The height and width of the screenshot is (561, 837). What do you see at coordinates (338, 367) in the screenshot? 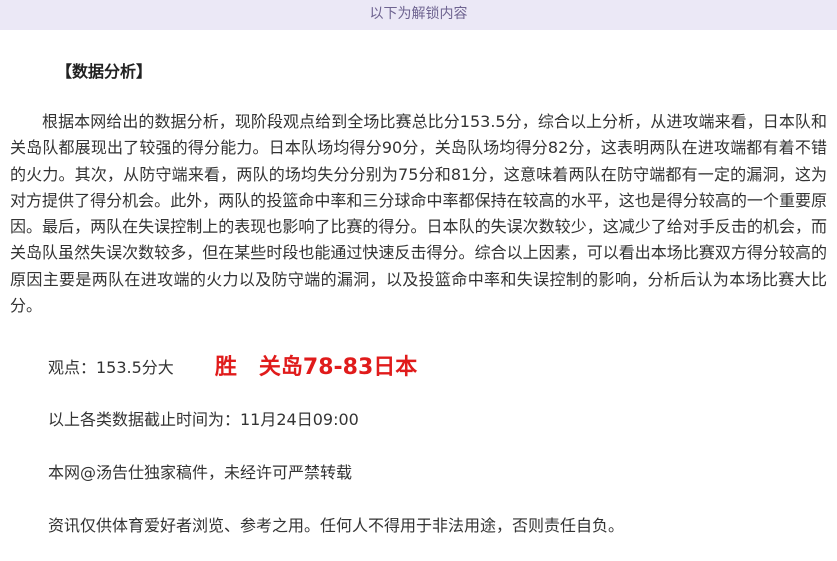
I see `verdict-score: 关岛78-83日本` at bounding box center [338, 367].